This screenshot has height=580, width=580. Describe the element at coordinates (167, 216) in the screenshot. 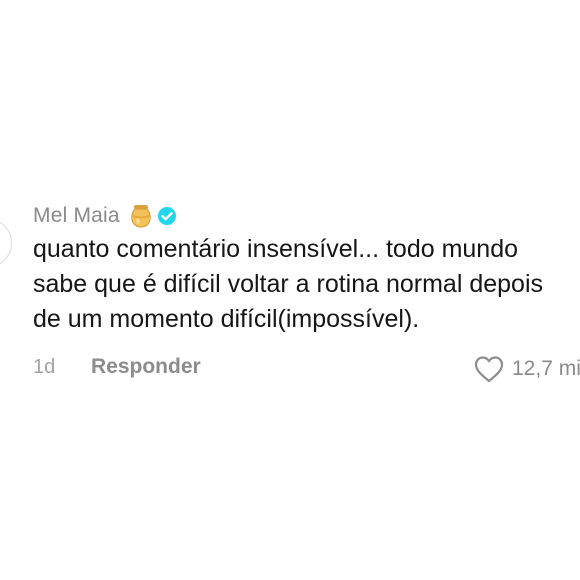

I see `verified-badge-icon` at that location.